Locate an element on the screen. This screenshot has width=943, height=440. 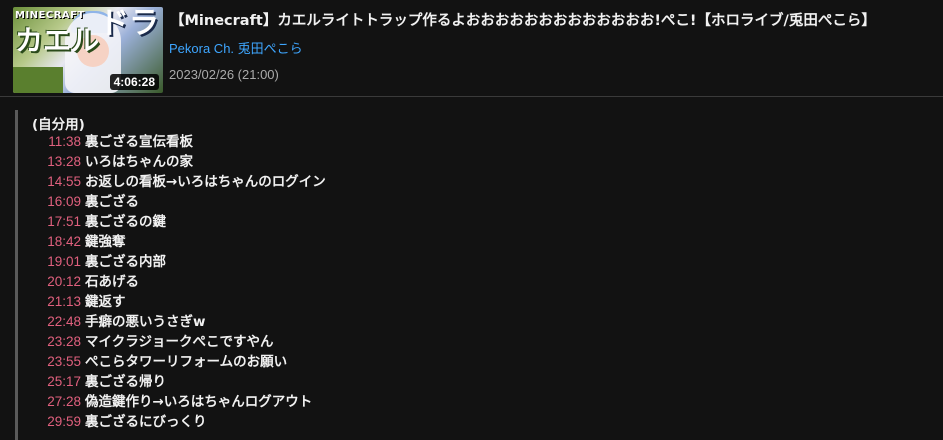
timestamp-link: 29:59 is located at coordinates (58, 422).